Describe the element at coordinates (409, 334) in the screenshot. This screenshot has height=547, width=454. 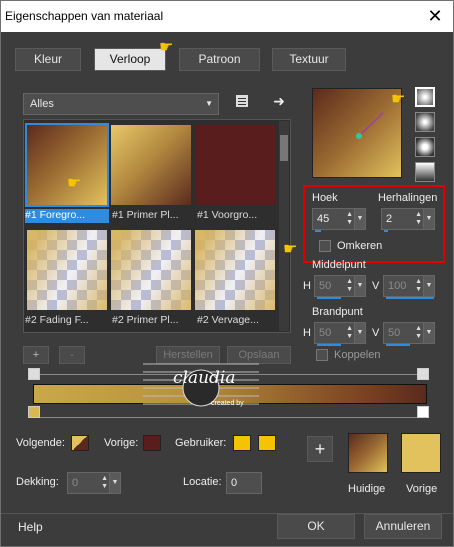
I see `focal-v-field: 50 ▲ ▼ ▼` at that location.